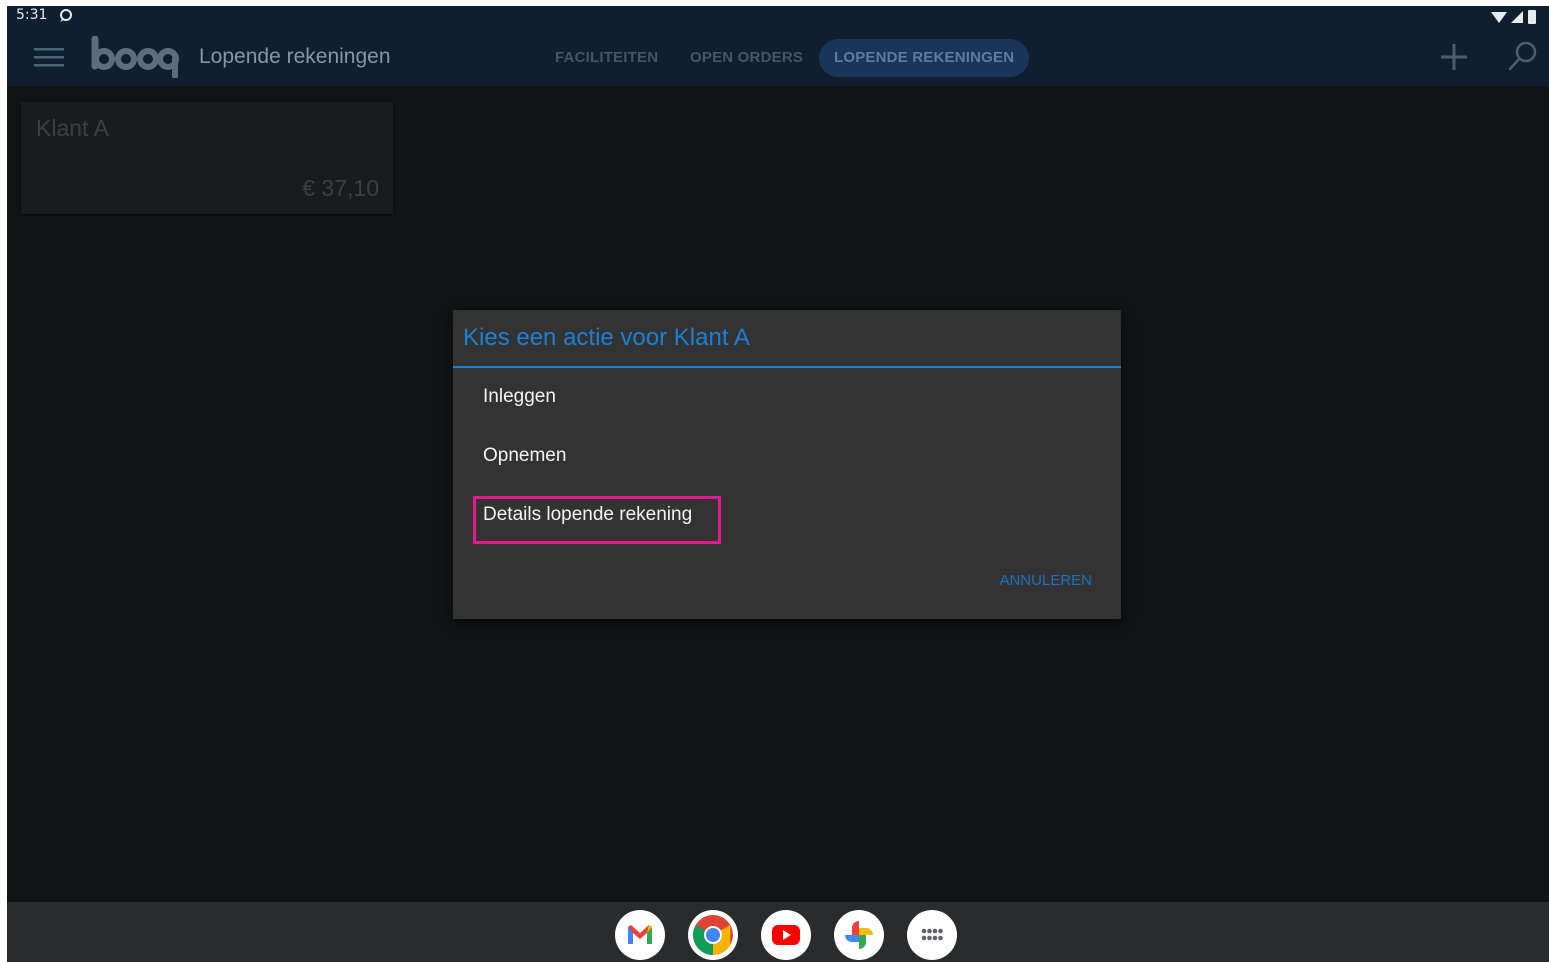 This screenshot has height=962, width=1549. I want to click on account-name: Klant A, so click(72, 128).